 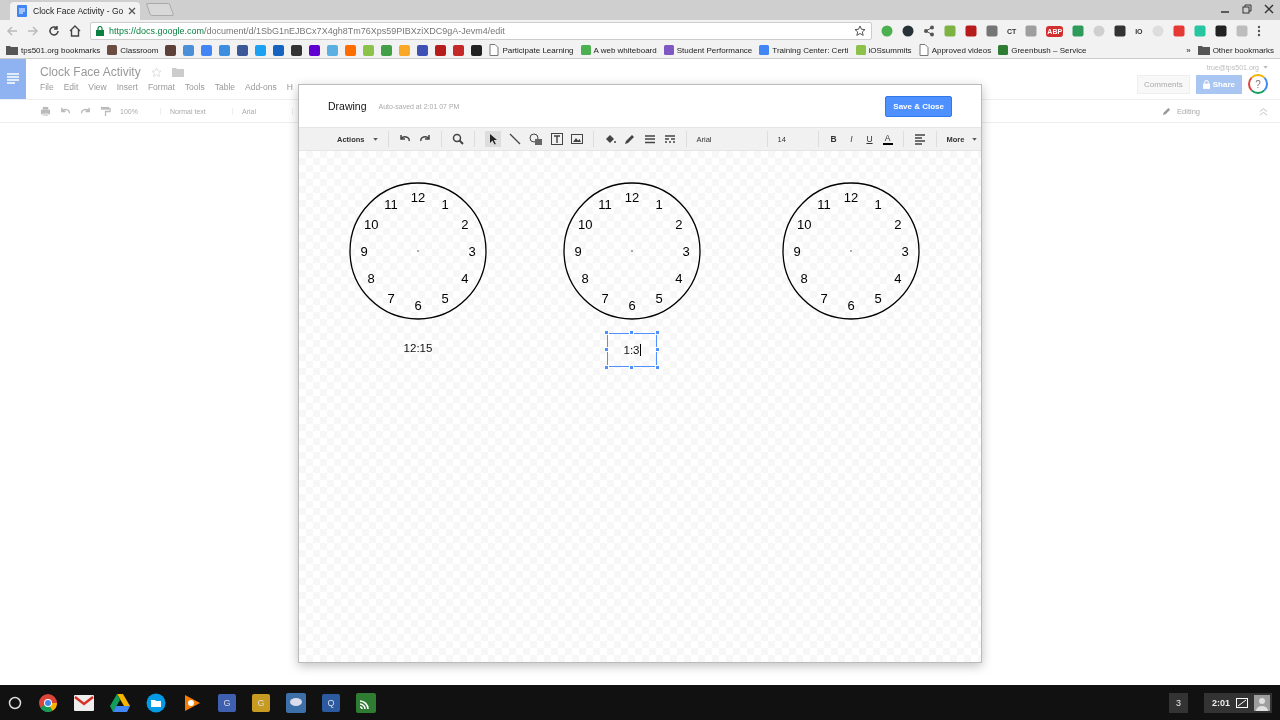 What do you see at coordinates (15, 702) in the screenshot?
I see `launcher-icon` at bounding box center [15, 702].